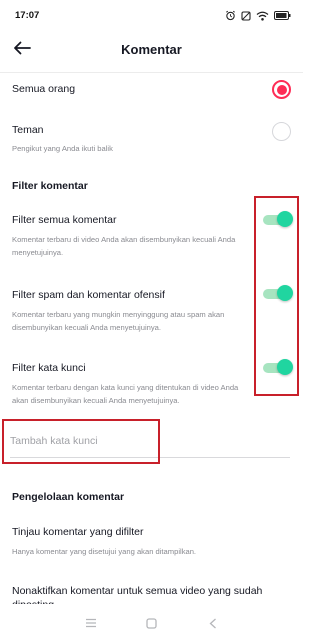  I want to click on header: Komentar, so click(151, 51).